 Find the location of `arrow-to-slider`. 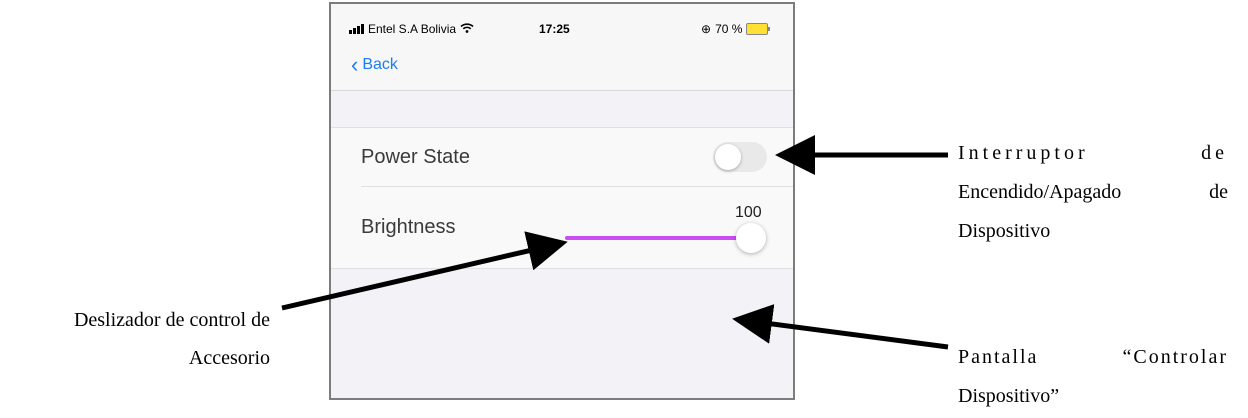

arrow-to-slider is located at coordinates (424, 271).